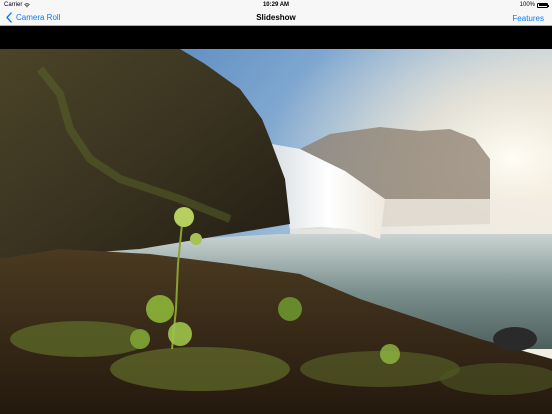 Image resolution: width=552 pixels, height=414 pixels. I want to click on battery-indicator: 100%, so click(534, 5).